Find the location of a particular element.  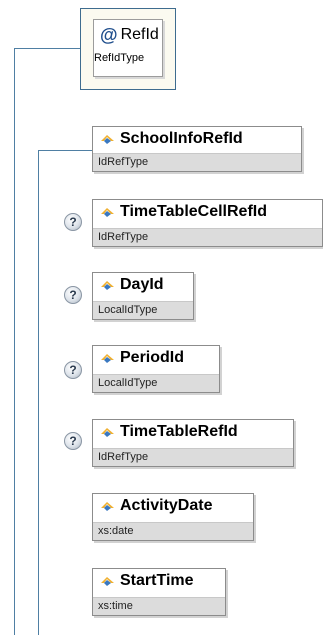

element-periodid: PeriodId LocalIdType is located at coordinates (156, 369).